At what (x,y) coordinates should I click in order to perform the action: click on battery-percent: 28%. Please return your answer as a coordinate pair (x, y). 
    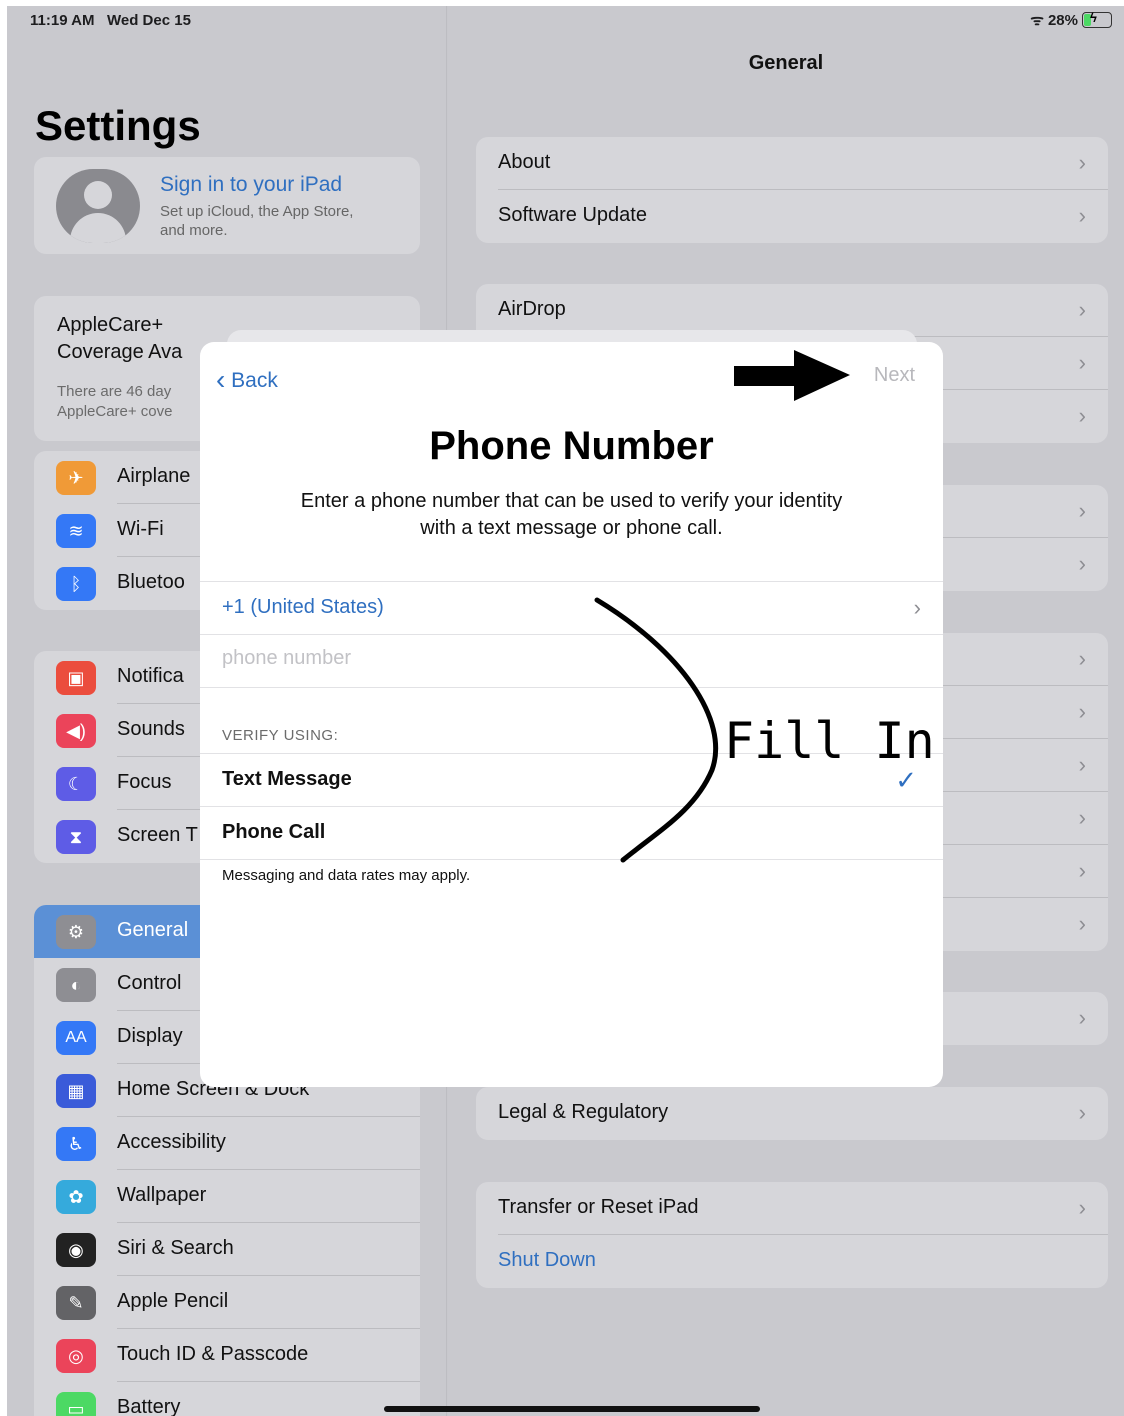
    Looking at the image, I should click on (1062, 20).